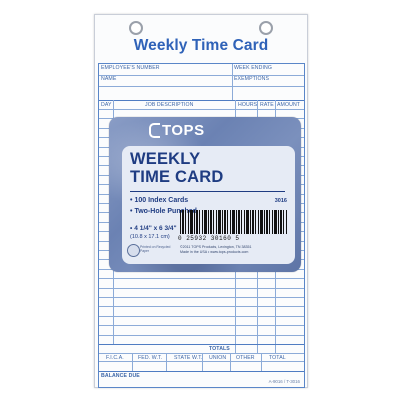 This screenshot has width=400, height=400. Describe the element at coordinates (267, 105) in the screenshot. I see `column-rate: RATE` at that location.